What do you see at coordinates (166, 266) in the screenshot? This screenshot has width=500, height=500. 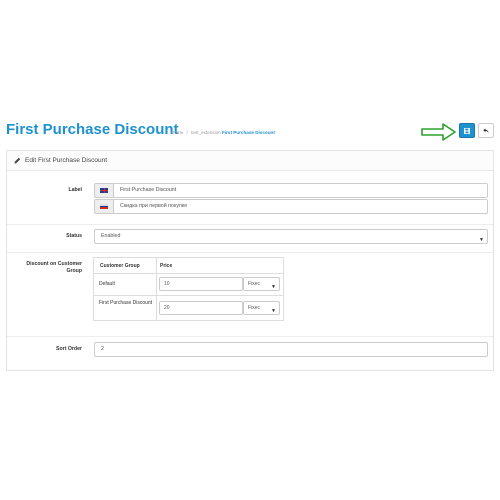 I see `column-header-price: Price` at bounding box center [166, 266].